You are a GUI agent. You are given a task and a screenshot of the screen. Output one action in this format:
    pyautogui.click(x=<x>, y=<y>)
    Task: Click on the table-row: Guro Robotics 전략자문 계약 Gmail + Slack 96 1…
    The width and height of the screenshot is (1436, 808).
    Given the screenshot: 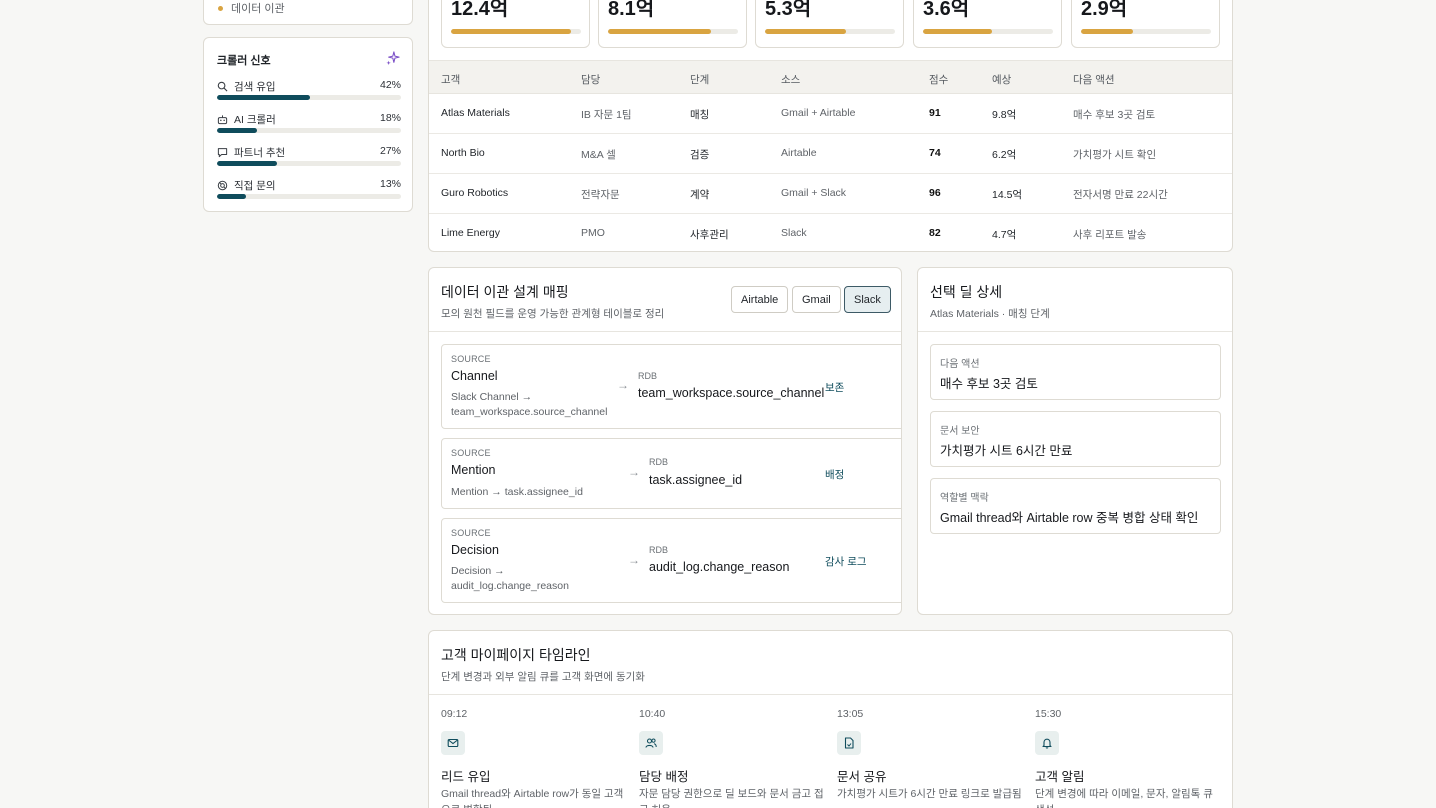 What is the action you would take?
    pyautogui.click(x=830, y=194)
    